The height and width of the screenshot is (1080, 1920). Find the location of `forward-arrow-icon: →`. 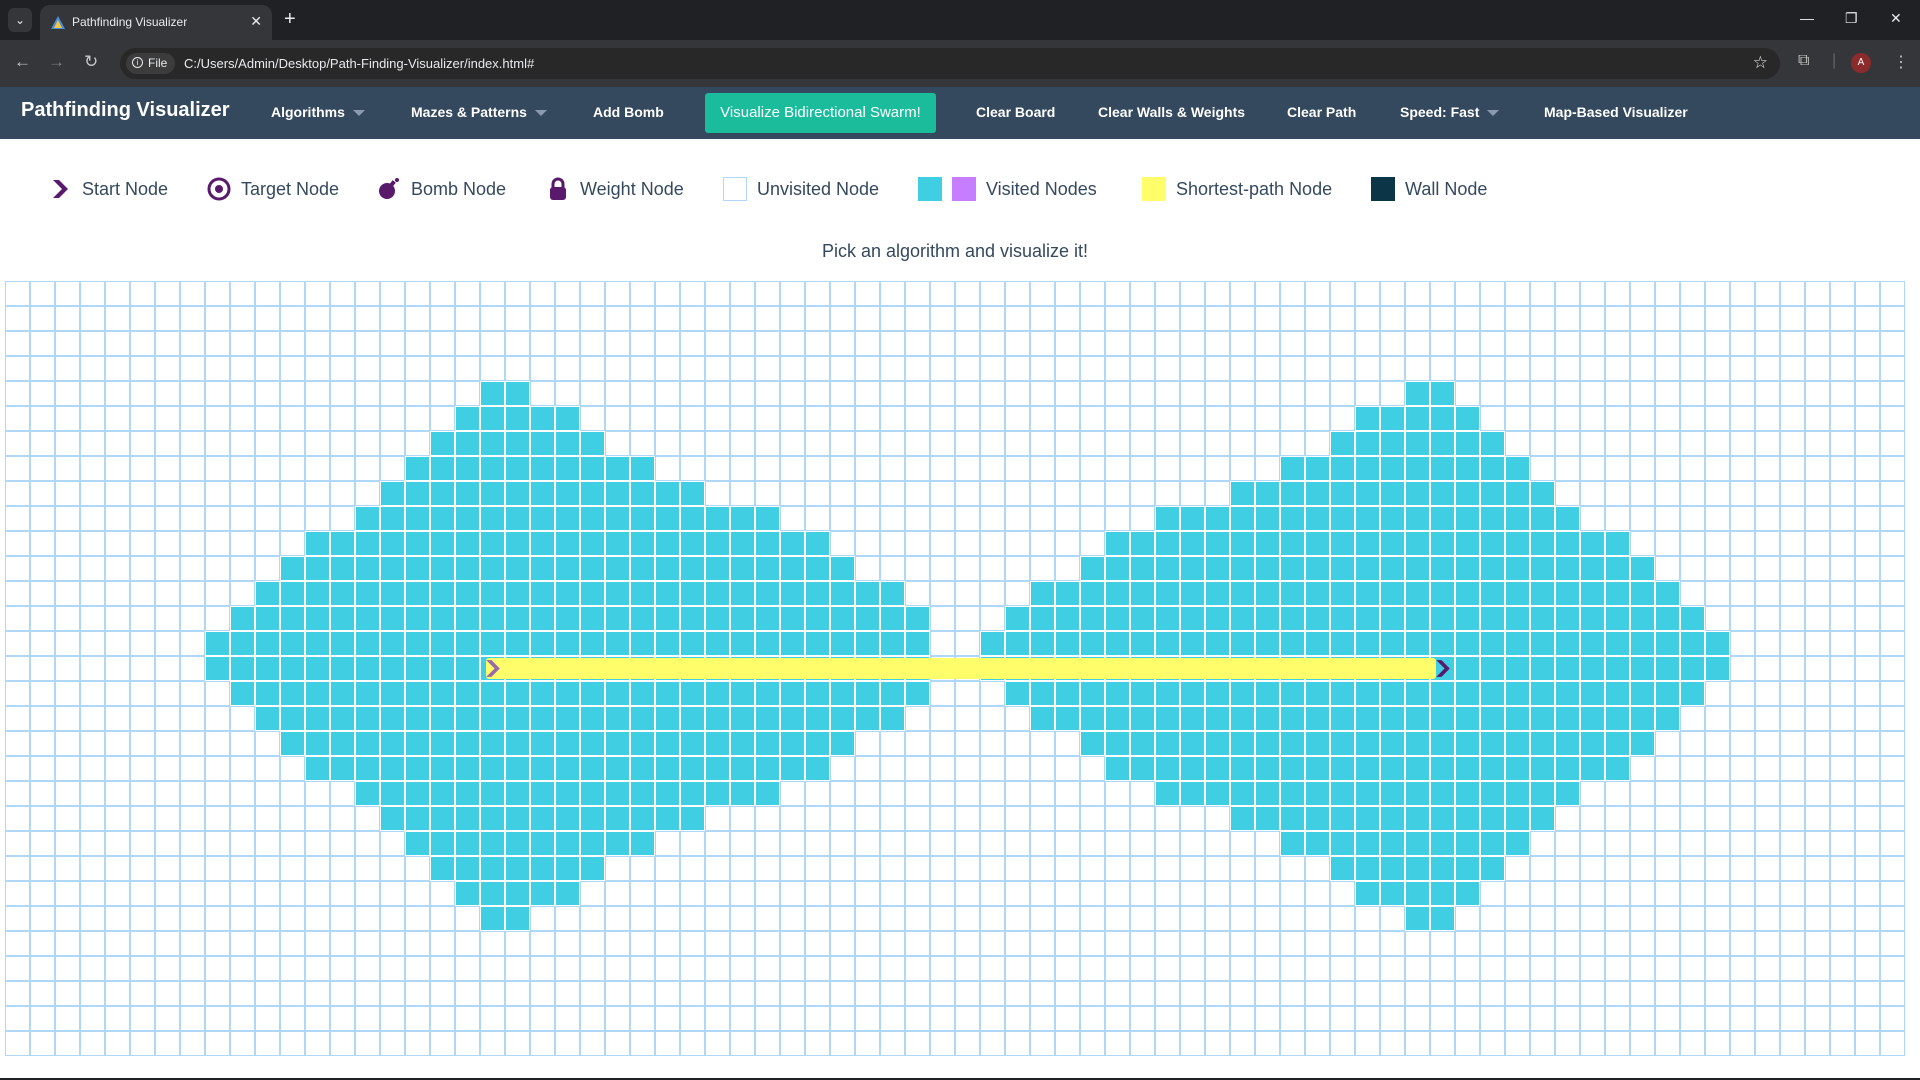

forward-arrow-icon: → is located at coordinates (56, 62).